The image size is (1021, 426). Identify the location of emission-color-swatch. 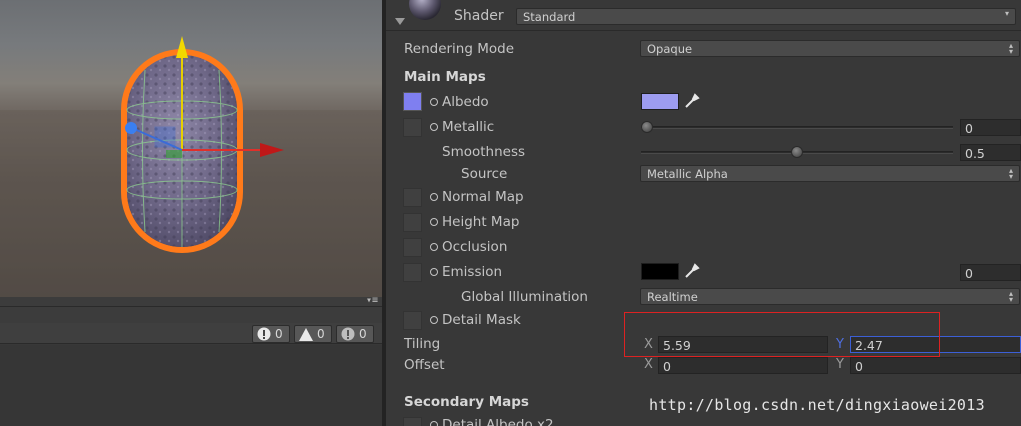
(660, 271).